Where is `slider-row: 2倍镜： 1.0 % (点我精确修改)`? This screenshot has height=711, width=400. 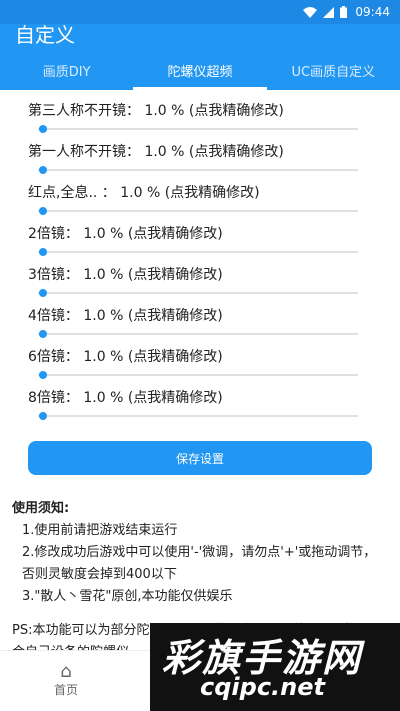
slider-row: 2倍镜： 1.0 % (点我精确修改) is located at coordinates (200, 234).